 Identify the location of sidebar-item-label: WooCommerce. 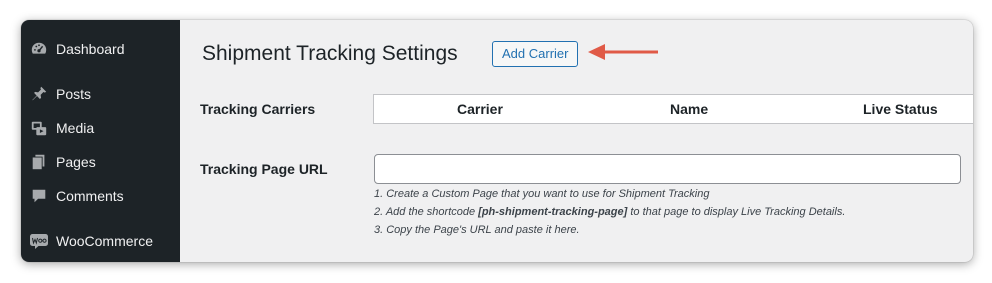
(104, 241).